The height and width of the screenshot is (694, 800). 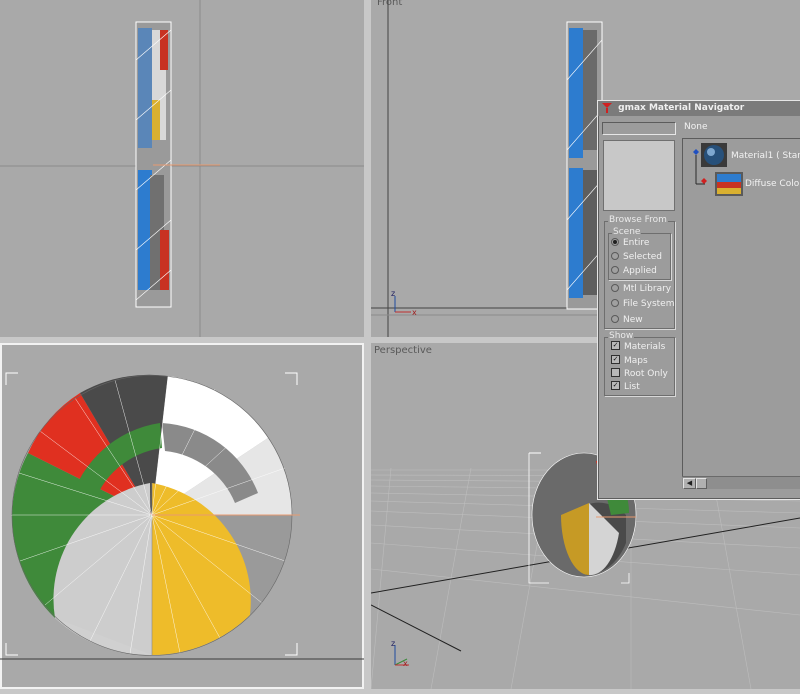 What do you see at coordinates (642, 303) in the screenshot?
I see `radio-file-system: File System` at bounding box center [642, 303].